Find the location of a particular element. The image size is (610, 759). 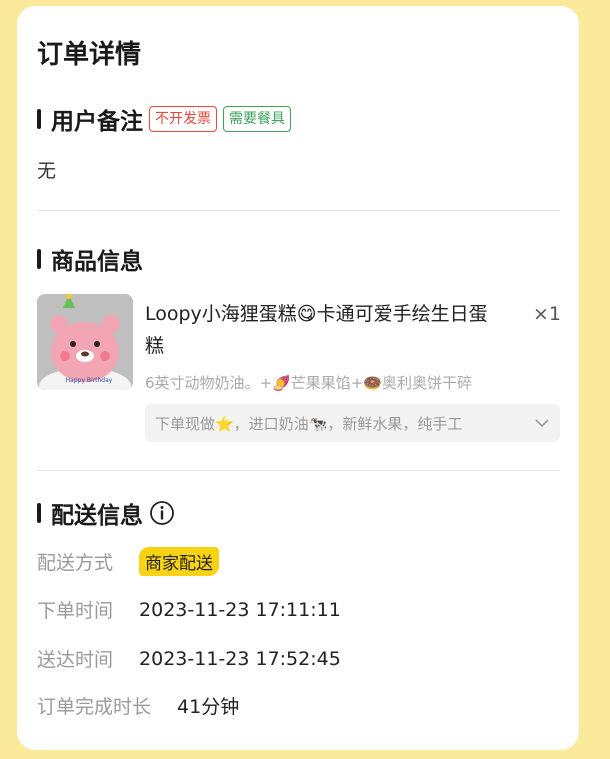

no-invoice-tag: 不开发票 is located at coordinates (183, 119).